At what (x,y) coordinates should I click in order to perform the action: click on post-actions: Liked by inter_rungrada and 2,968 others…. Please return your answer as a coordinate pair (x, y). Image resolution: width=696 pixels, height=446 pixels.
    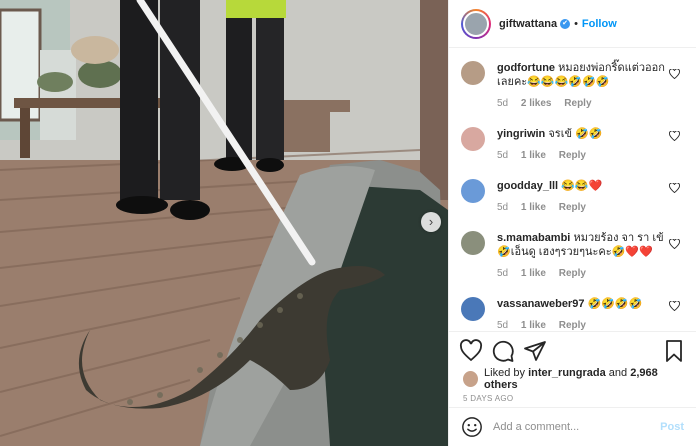
    Looking at the image, I should click on (572, 367).